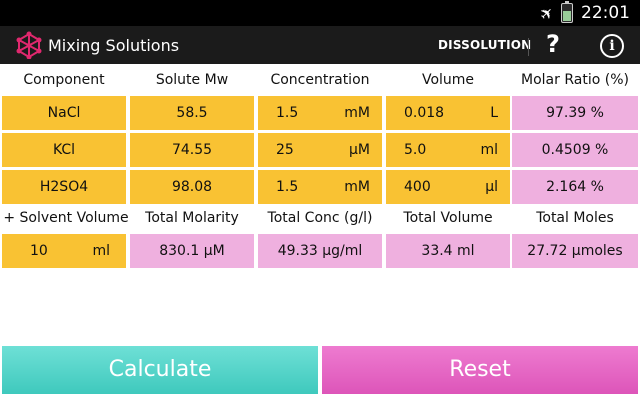 The image size is (640, 400). Describe the element at coordinates (39, 251) in the screenshot. I see `solvent-volume-value: 10` at that location.